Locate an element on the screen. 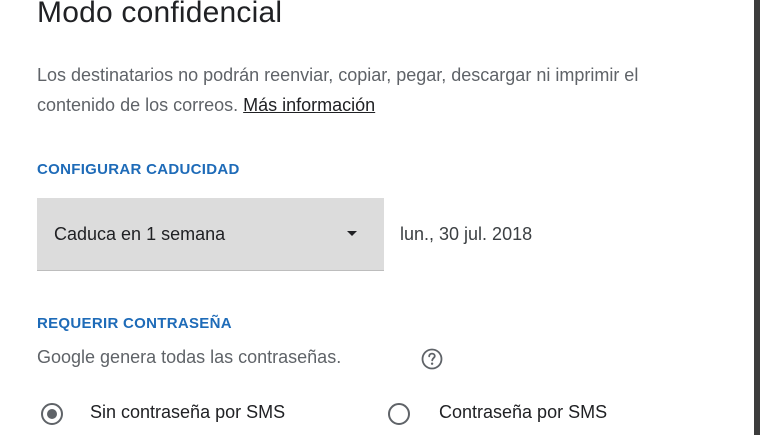 The width and height of the screenshot is (770, 435). password-heading: REQUERIR CONTRASEÑA is located at coordinates (134, 323).